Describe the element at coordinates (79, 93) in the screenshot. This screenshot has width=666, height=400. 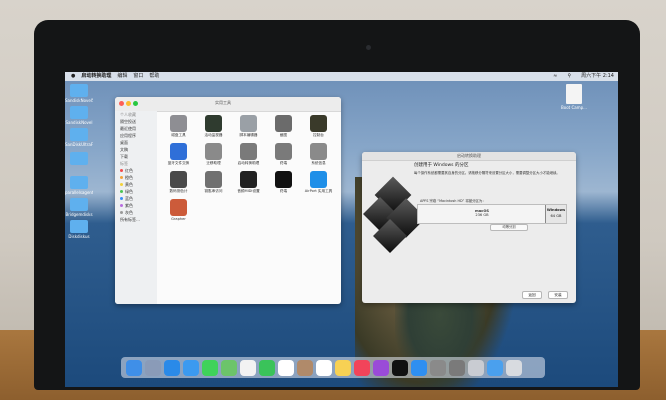
I see `desktop-folder: SandiskNovel5` at that location.